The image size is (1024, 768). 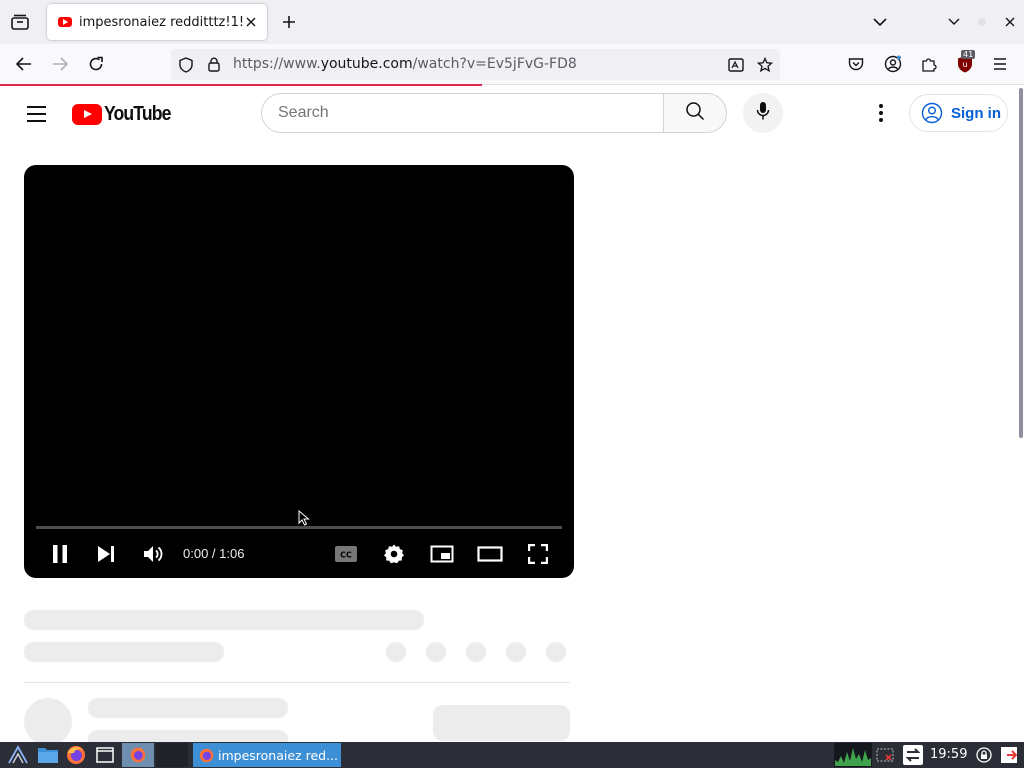 What do you see at coordinates (949, 754) in the screenshot?
I see `taskbar-clock: 19:59` at bounding box center [949, 754].